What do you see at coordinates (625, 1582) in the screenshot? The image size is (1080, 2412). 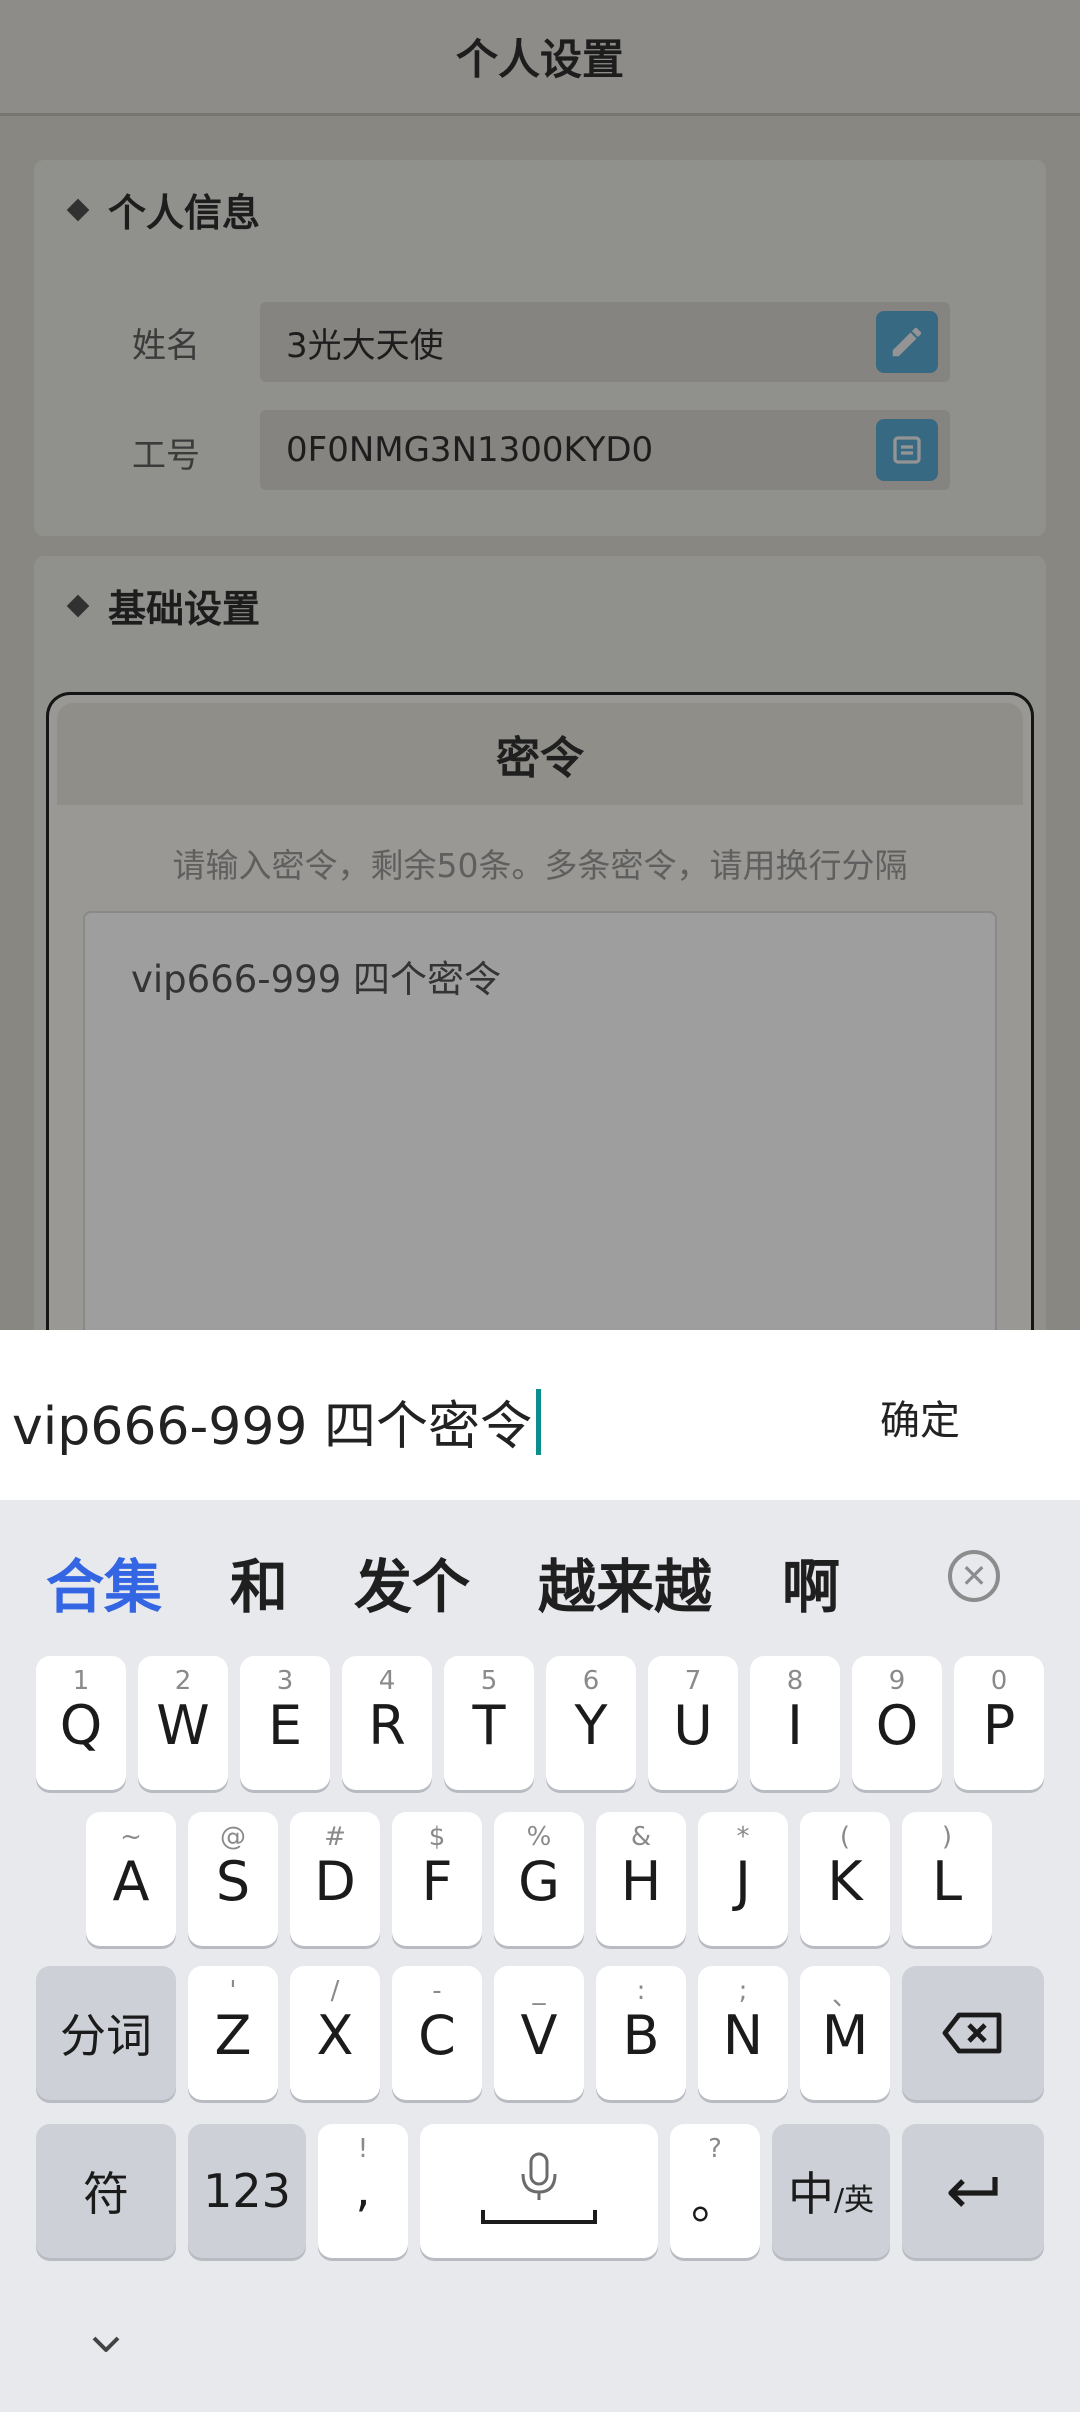 I see `candidate-word: 越来越` at bounding box center [625, 1582].